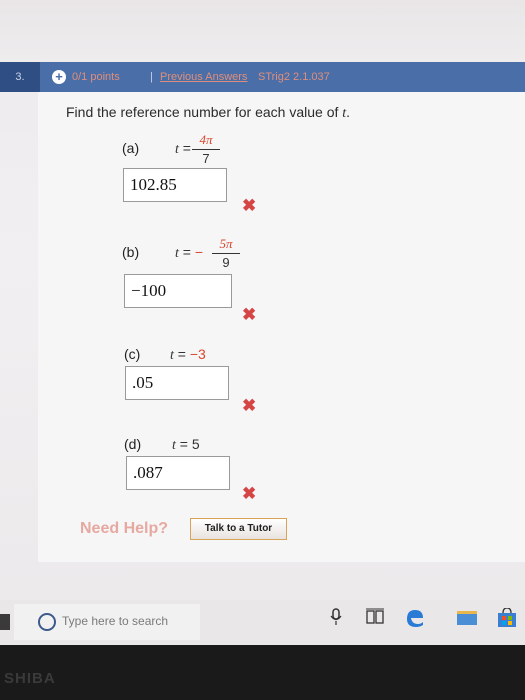 This screenshot has width=525, height=700. What do you see at coordinates (249, 405) in the screenshot?
I see `part-c-incorrect-icon: ✖` at bounding box center [249, 405].